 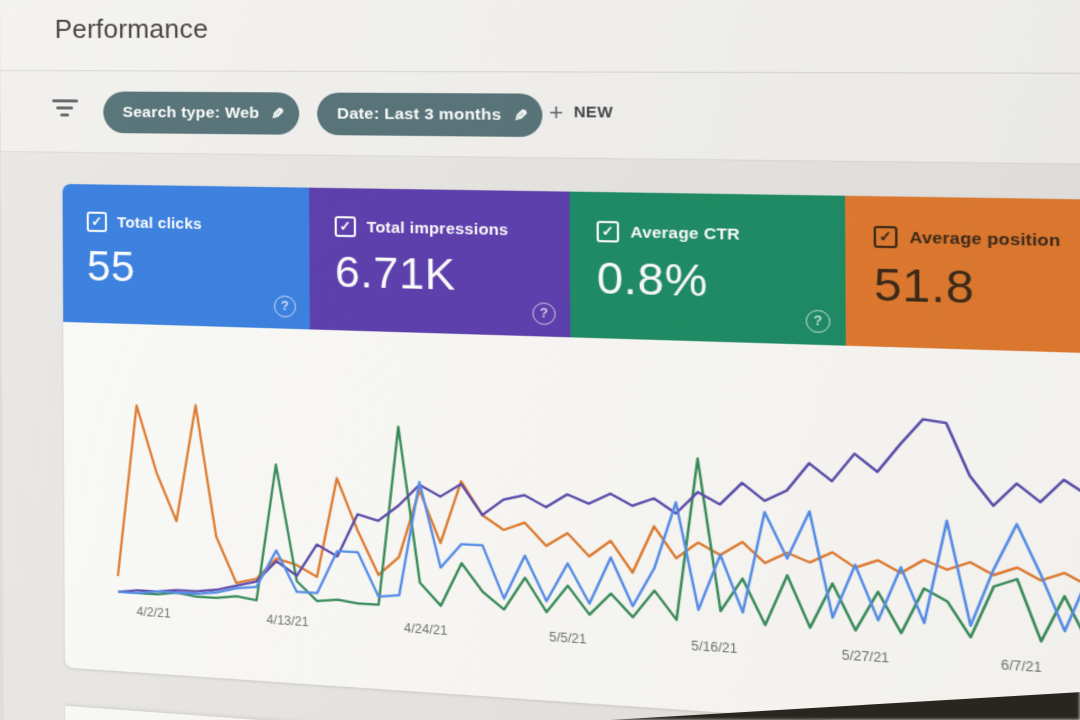 I want to click on filter-list-icon, so click(x=65, y=110).